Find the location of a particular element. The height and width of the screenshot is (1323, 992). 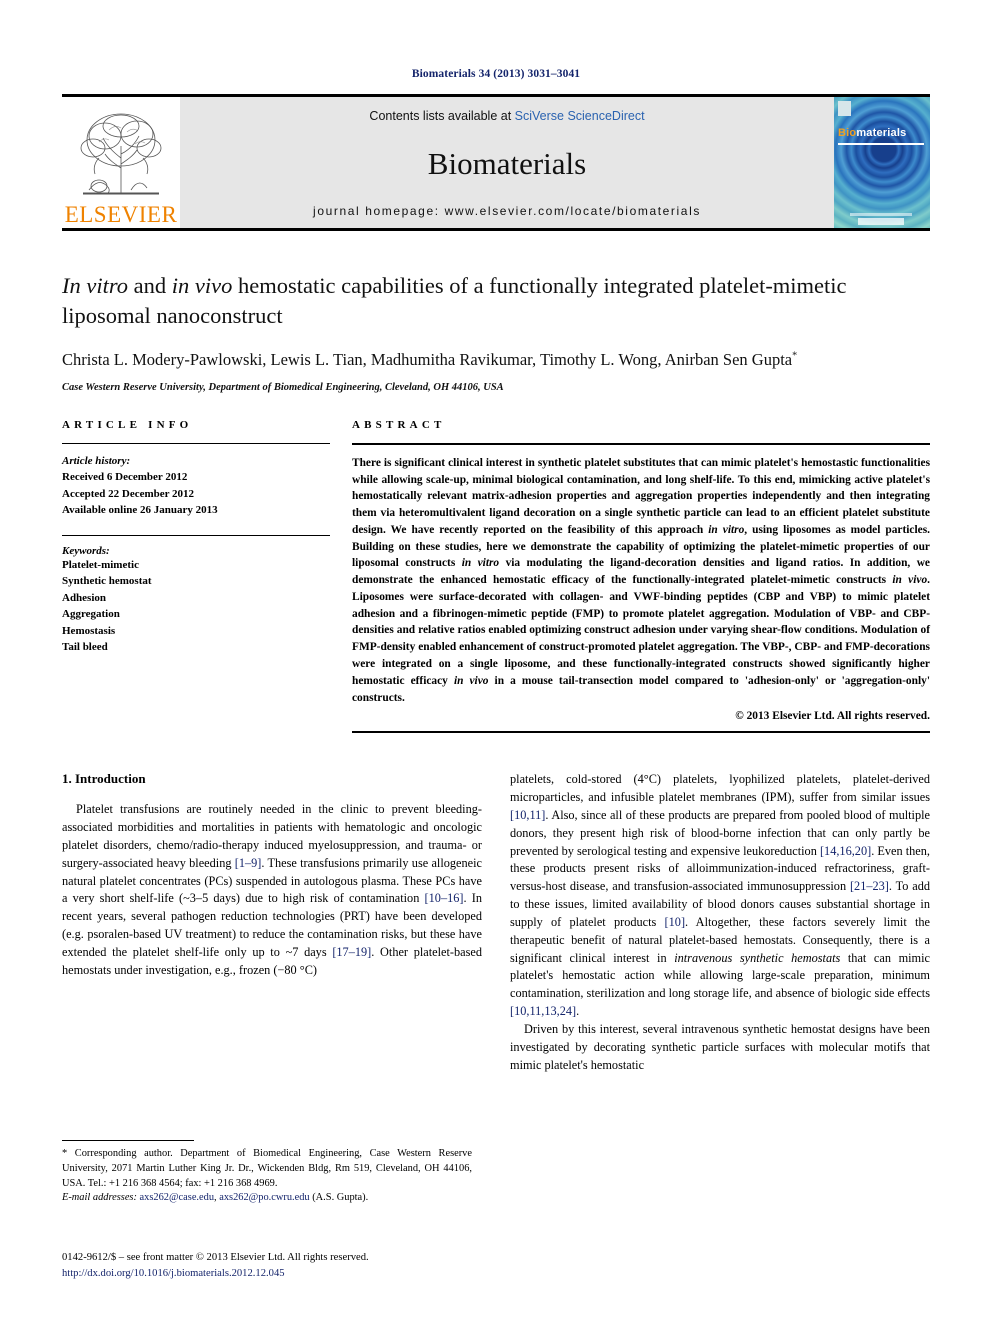

keyword-item: Tail bleed is located at coordinates (85, 647).